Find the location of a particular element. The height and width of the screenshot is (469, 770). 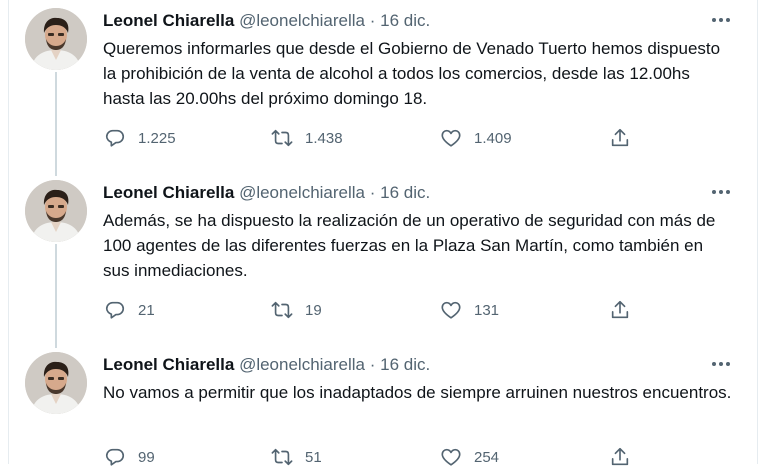

tweet-actions: 1.225 1.438 1.409 is located at coordinates (385, 138).